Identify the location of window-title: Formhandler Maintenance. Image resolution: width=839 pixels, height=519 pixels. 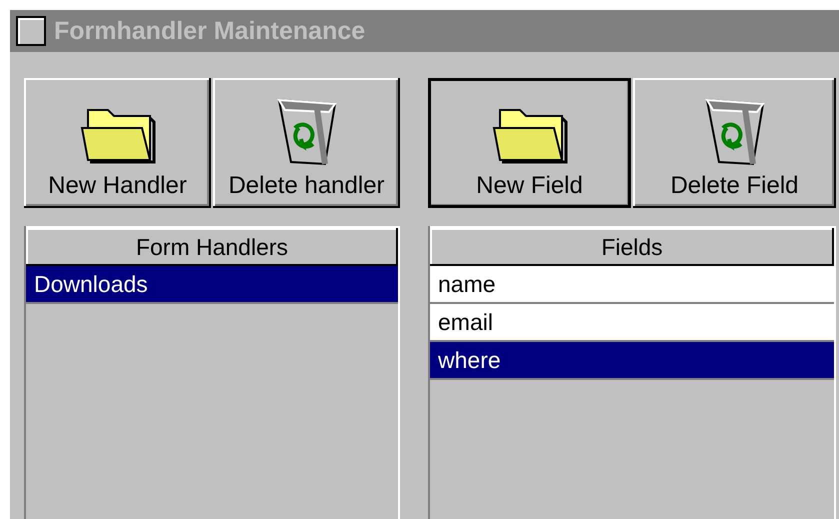
(210, 31).